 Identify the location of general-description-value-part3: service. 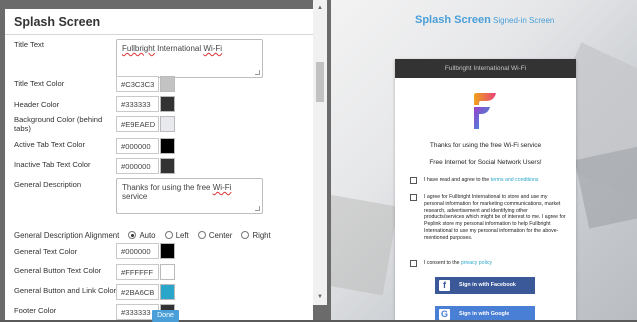
(135, 196).